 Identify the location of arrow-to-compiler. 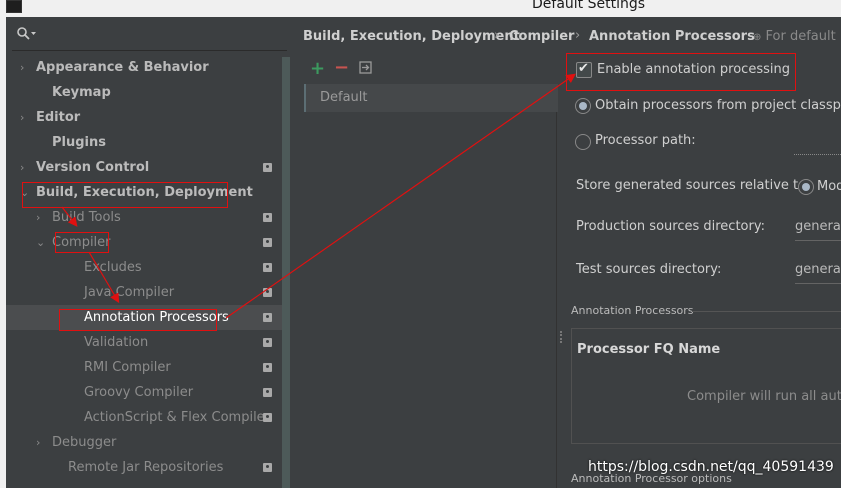
(69, 216).